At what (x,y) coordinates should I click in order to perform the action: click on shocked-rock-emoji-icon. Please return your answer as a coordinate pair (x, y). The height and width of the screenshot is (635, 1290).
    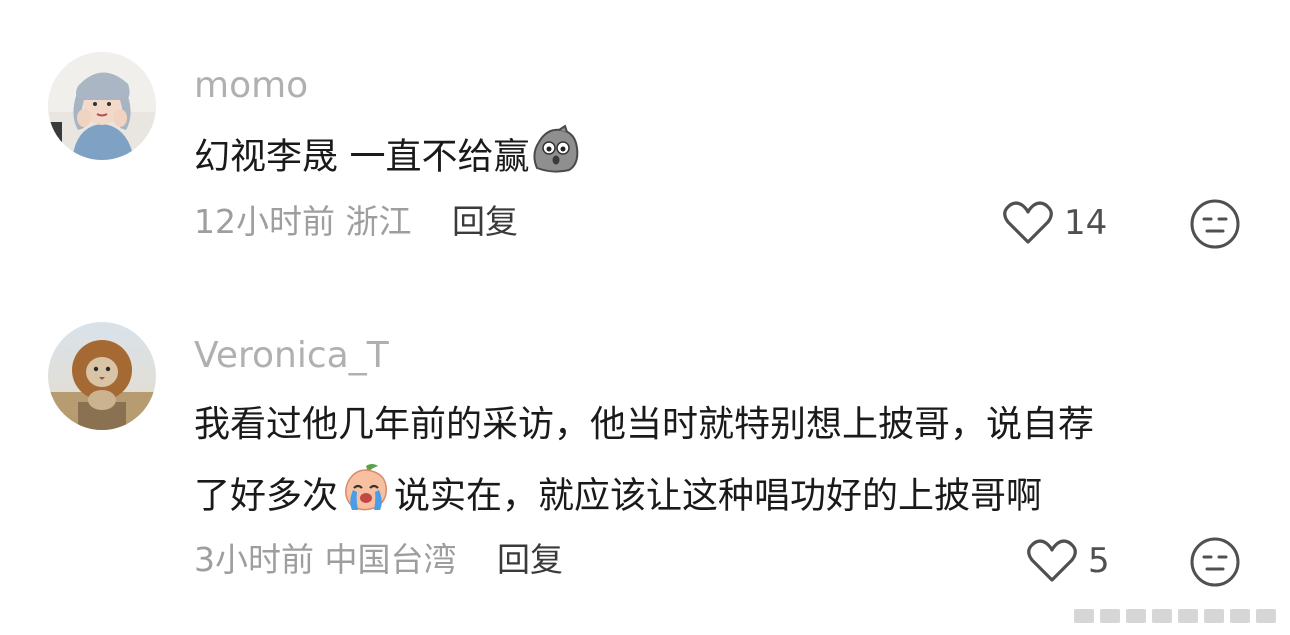
    Looking at the image, I should click on (555, 158).